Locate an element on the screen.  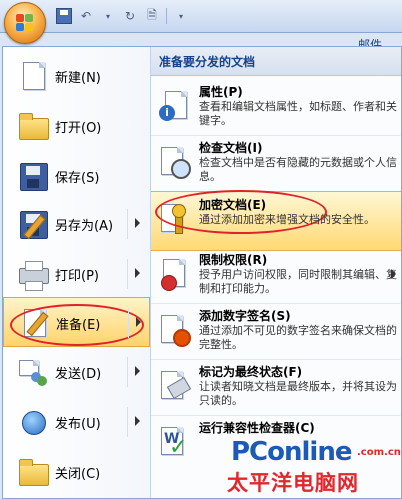
submenu-item-description: 检查文档中是否有隐藏的元数据或个人信息。 is located at coordinates (298, 169).